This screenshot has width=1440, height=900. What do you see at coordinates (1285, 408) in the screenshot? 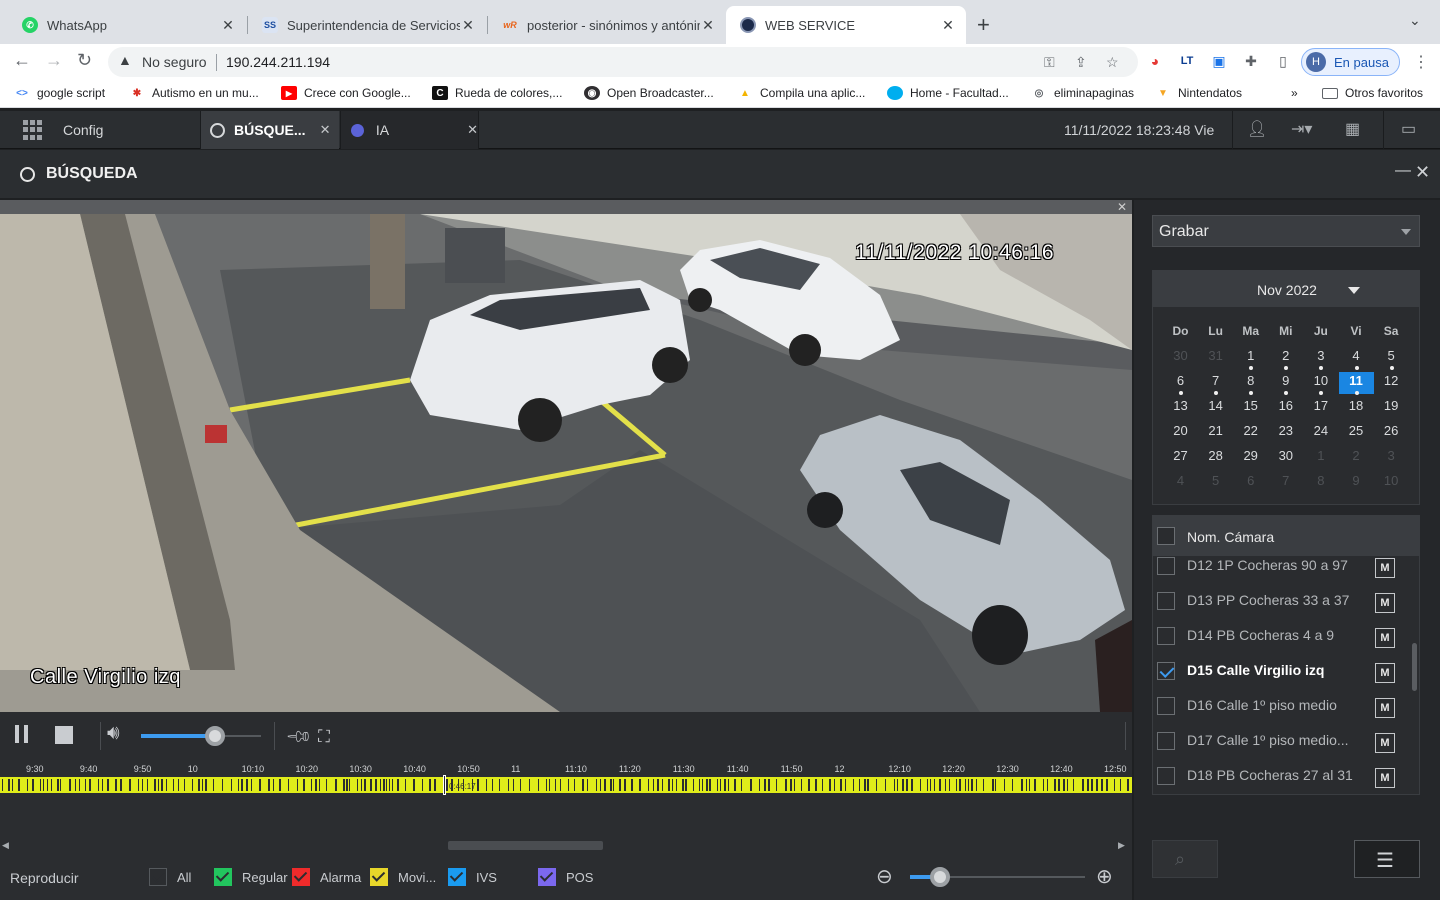
I see `calendar-day: 16` at bounding box center [1285, 408].